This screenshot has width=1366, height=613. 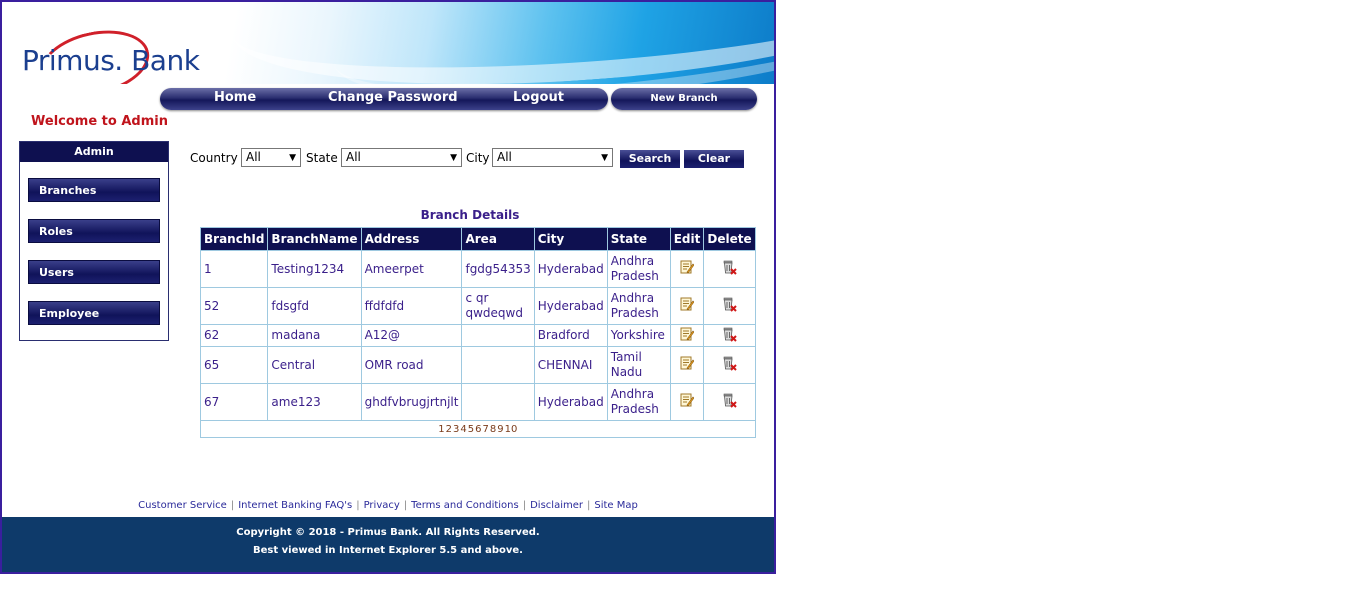 What do you see at coordinates (441, 429) in the screenshot?
I see `page-link-1: 1` at bounding box center [441, 429].